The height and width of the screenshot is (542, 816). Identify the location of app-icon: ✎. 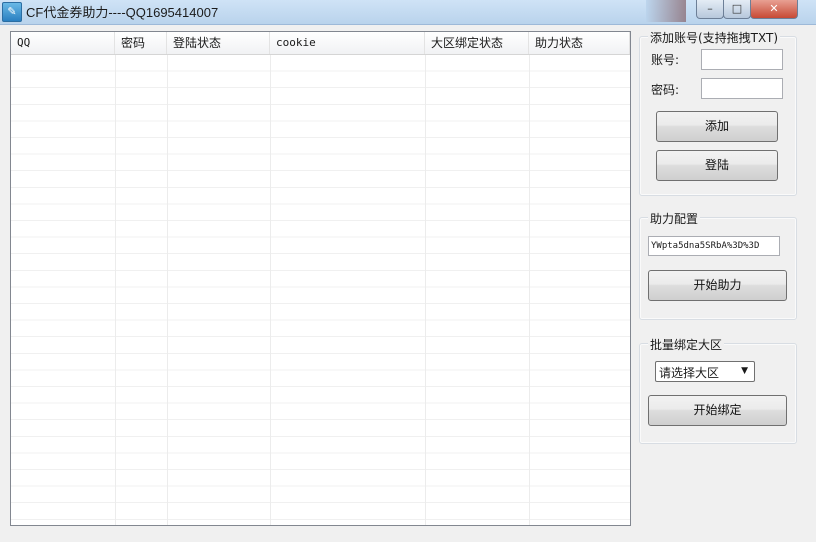
(12, 12).